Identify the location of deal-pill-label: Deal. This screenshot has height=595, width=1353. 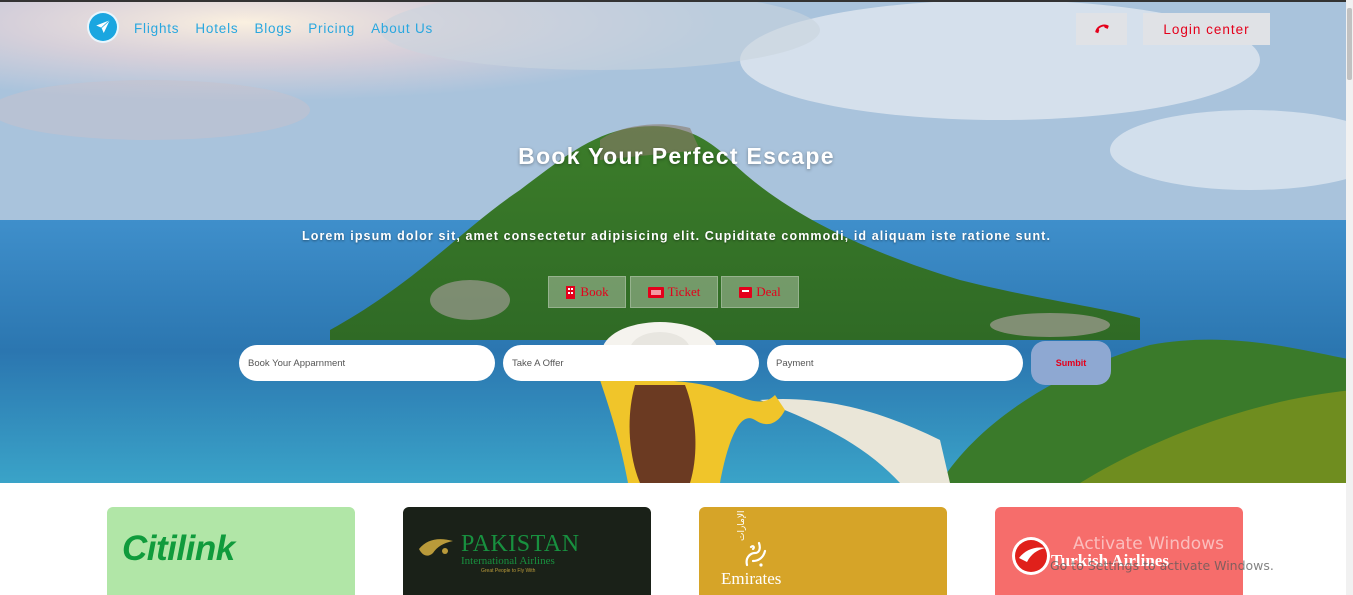
(768, 291).